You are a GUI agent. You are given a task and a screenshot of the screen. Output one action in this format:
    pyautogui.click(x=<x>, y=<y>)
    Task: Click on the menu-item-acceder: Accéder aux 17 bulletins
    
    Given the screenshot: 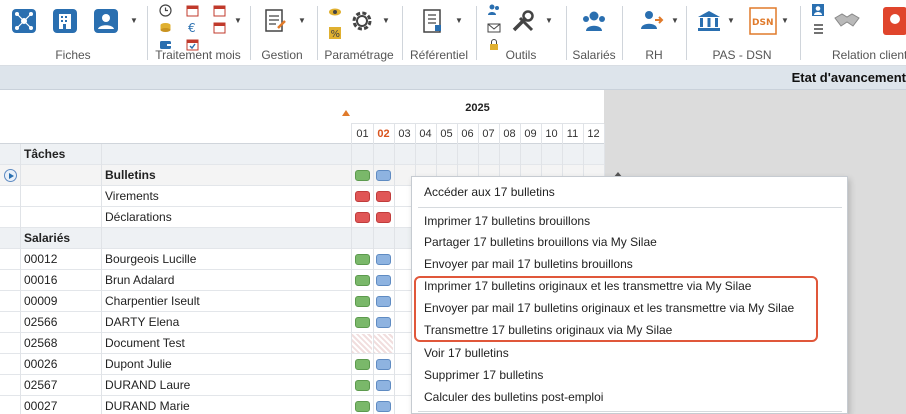 What is the action you would take?
    pyautogui.click(x=489, y=192)
    